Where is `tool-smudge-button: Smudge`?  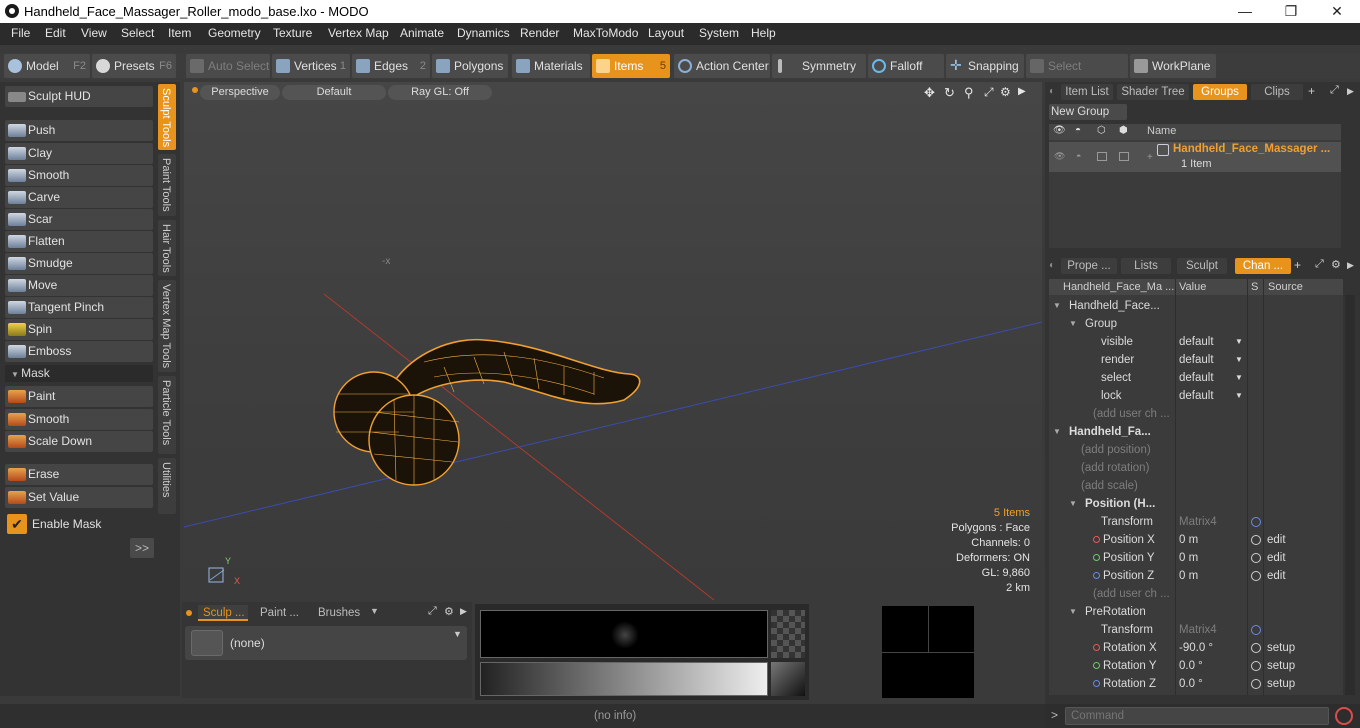 tool-smudge-button: Smudge is located at coordinates (79, 263).